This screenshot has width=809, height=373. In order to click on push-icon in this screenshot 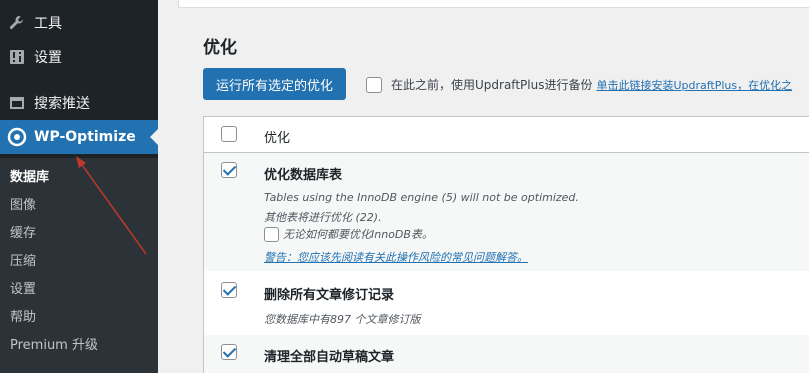, I will do `click(17, 103)`.